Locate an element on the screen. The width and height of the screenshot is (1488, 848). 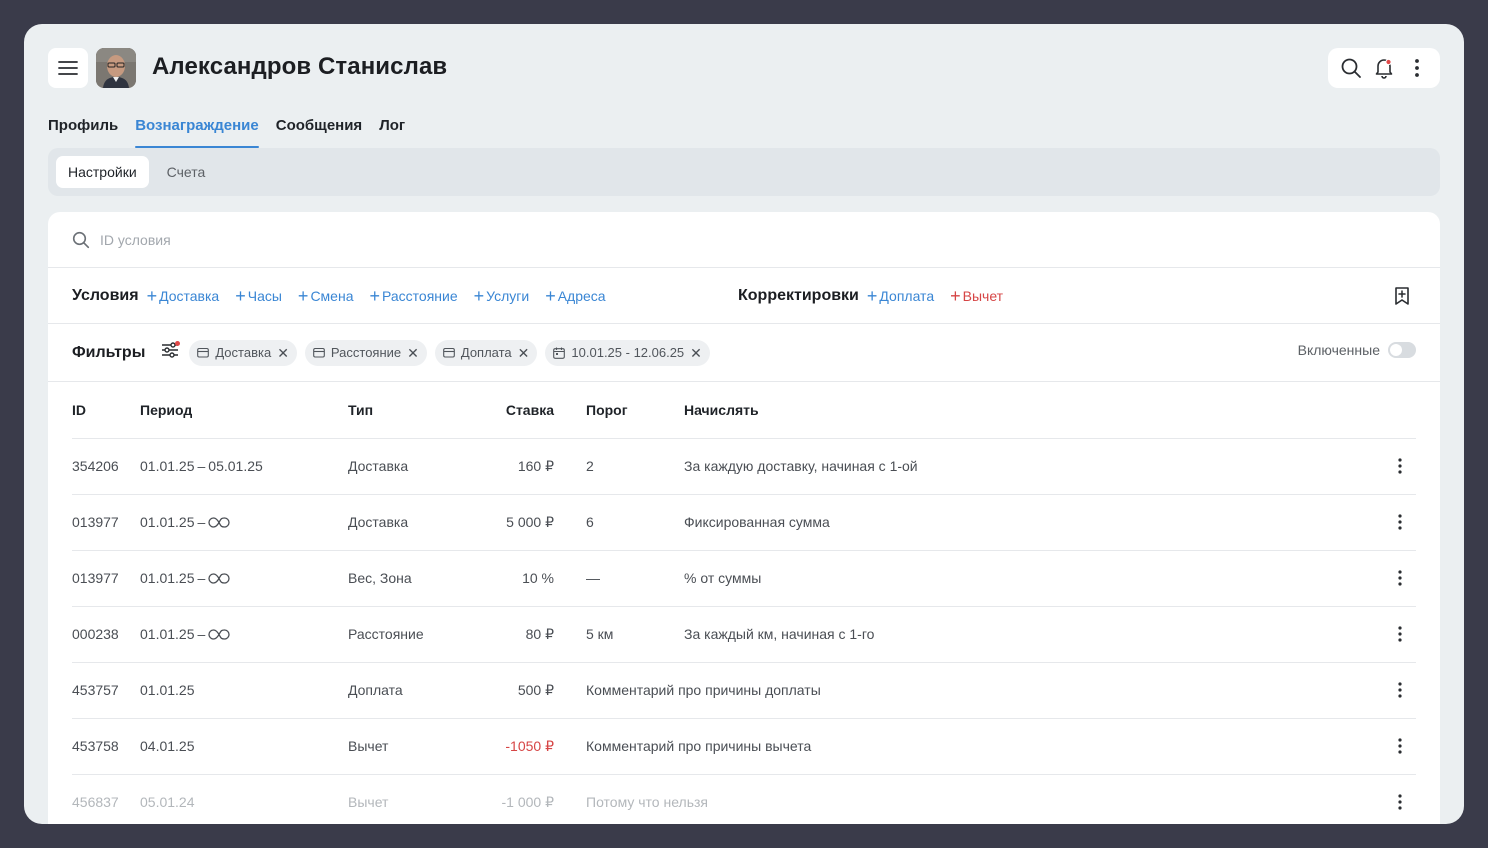
enabled-toggle-group: Включенные is located at coordinates (1357, 350).